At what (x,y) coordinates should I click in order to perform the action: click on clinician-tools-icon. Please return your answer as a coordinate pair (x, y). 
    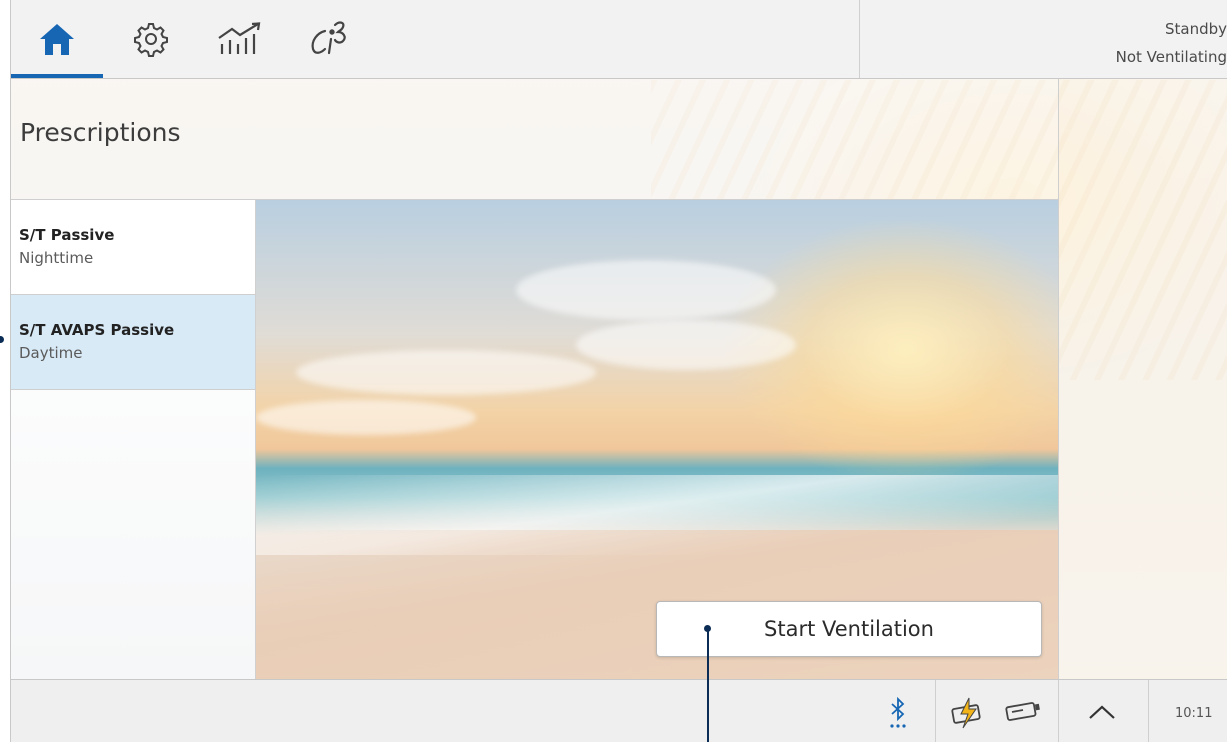
    Looking at the image, I should click on (328, 38).